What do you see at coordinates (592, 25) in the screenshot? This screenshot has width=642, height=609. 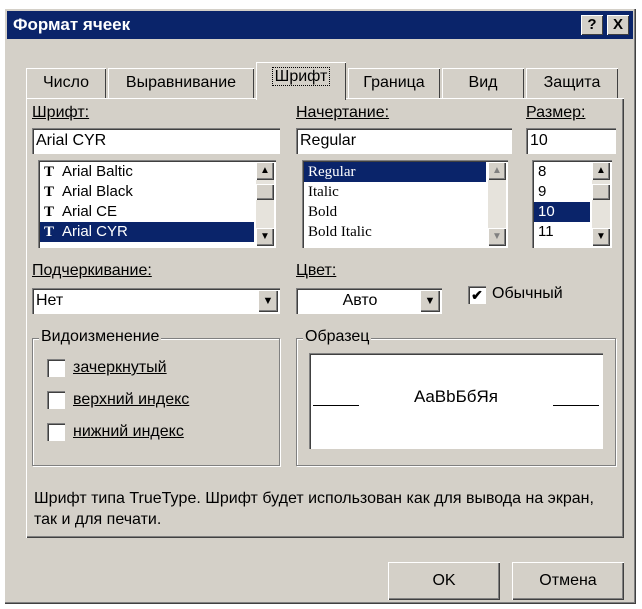 I see `help-button: ?` at bounding box center [592, 25].